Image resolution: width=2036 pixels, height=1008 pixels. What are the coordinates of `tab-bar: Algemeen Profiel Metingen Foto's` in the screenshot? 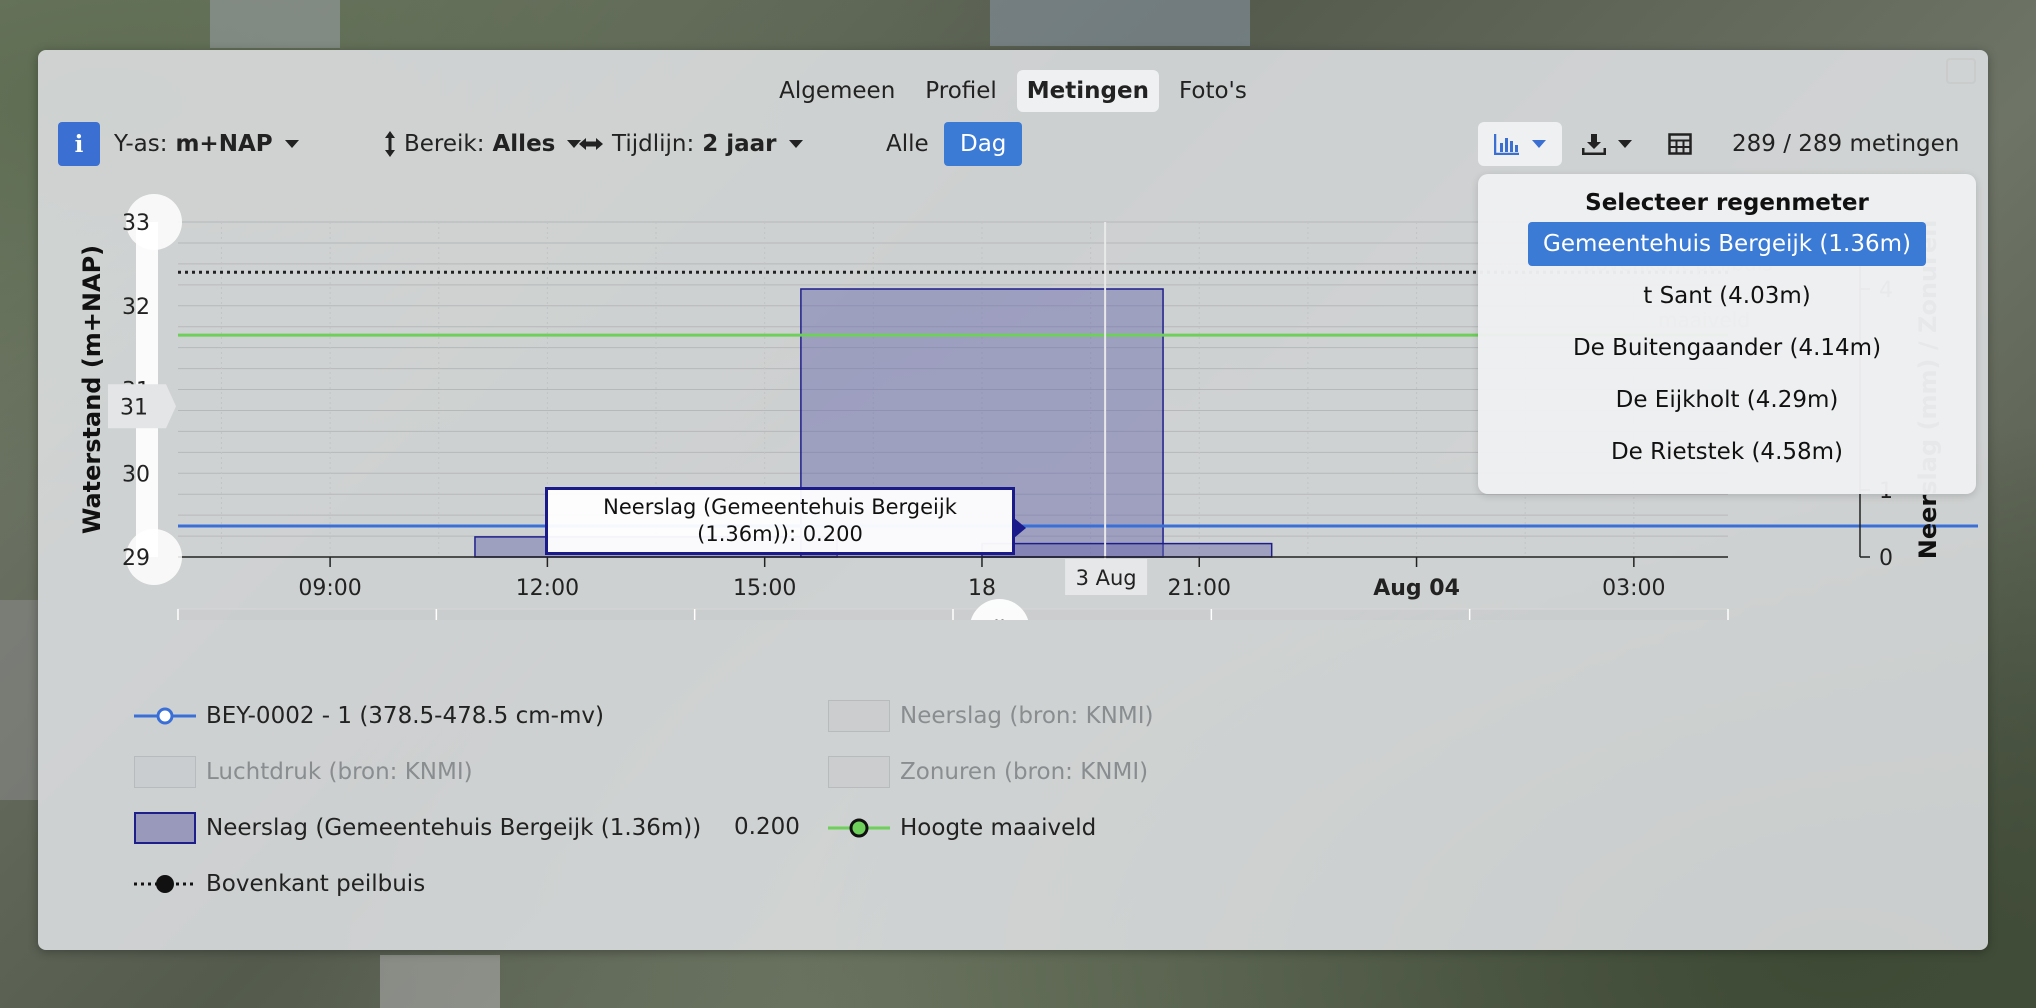 It's located at (1013, 91).